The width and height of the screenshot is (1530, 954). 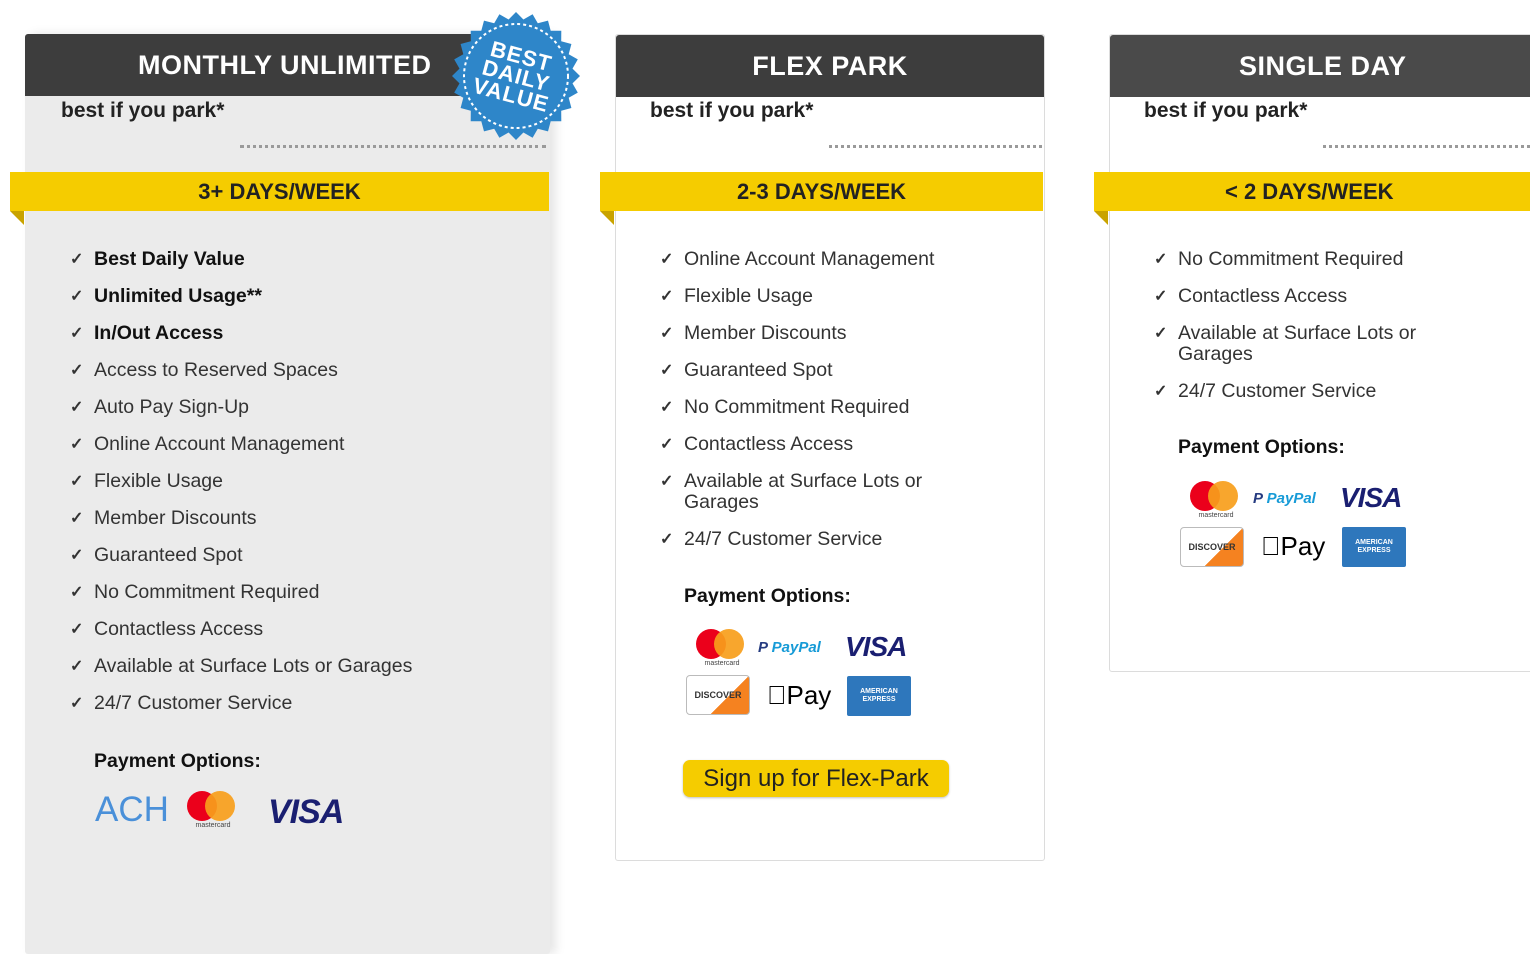 I want to click on frequency-band: 3+ DAYS/WEEK, so click(x=279, y=191).